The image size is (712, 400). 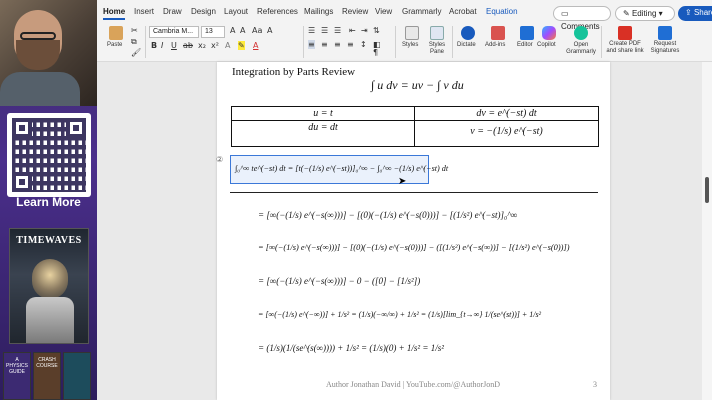 What do you see at coordinates (257, 30) in the screenshot?
I see `change-case-icon: Aa` at bounding box center [257, 30].